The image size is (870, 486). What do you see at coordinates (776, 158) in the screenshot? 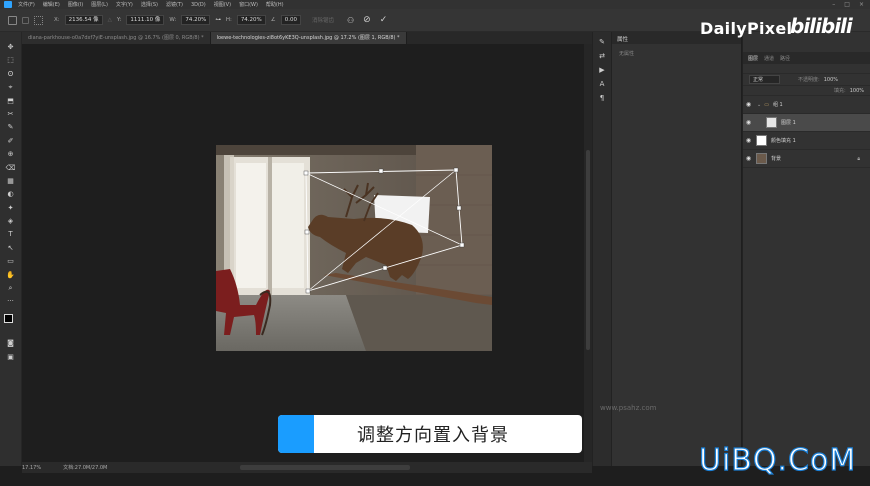
I see `layer-name: 背景` at bounding box center [776, 158].